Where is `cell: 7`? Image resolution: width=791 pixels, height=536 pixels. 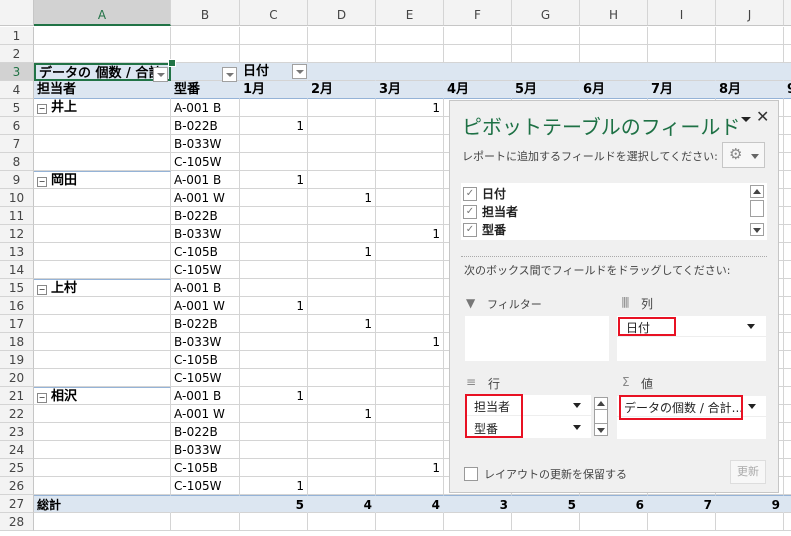 cell: 7 is located at coordinates (682, 504).